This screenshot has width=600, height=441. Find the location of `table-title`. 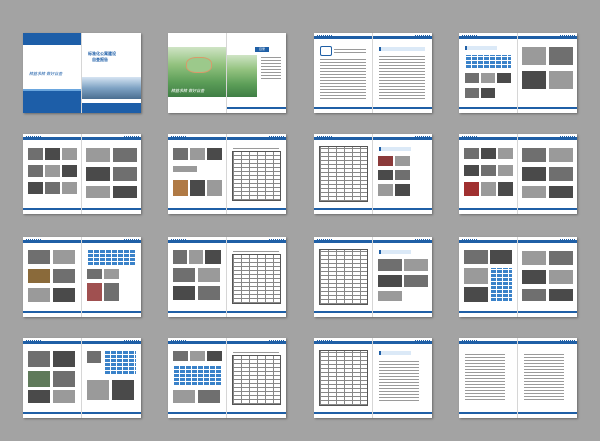

table-title is located at coordinates (256, 351).